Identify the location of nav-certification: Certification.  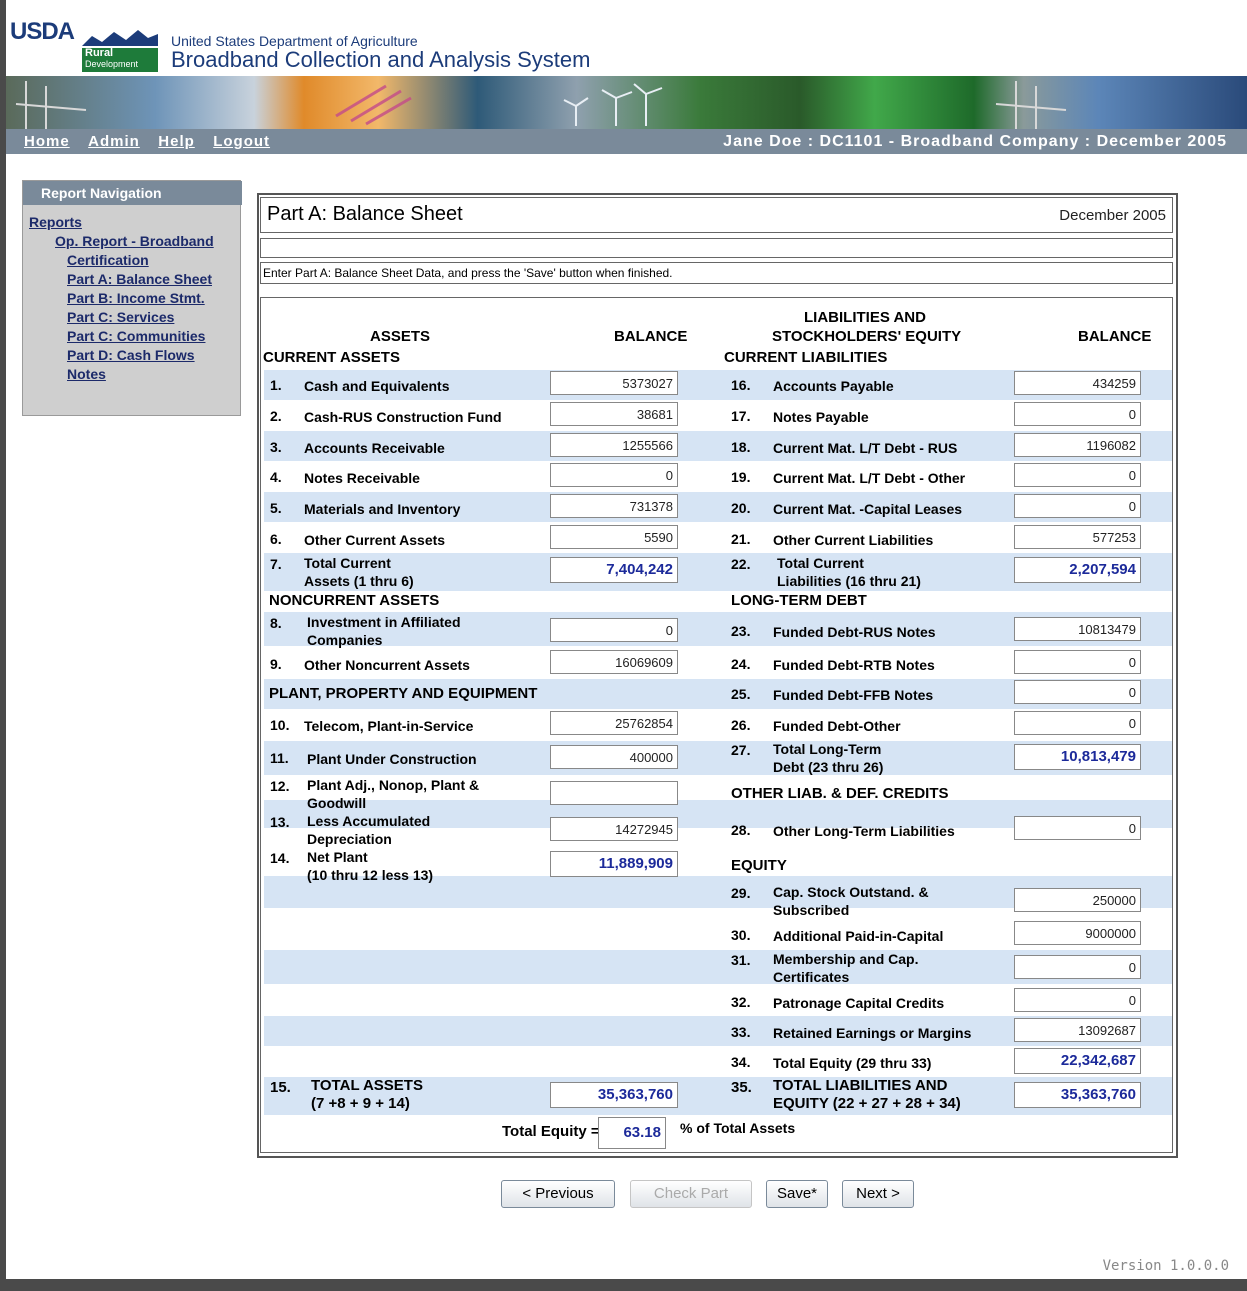
(108, 260).